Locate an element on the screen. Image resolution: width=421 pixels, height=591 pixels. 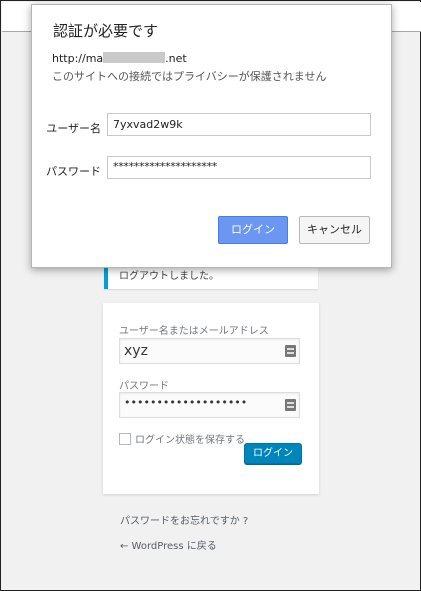
username-value: xyz is located at coordinates (136, 351).